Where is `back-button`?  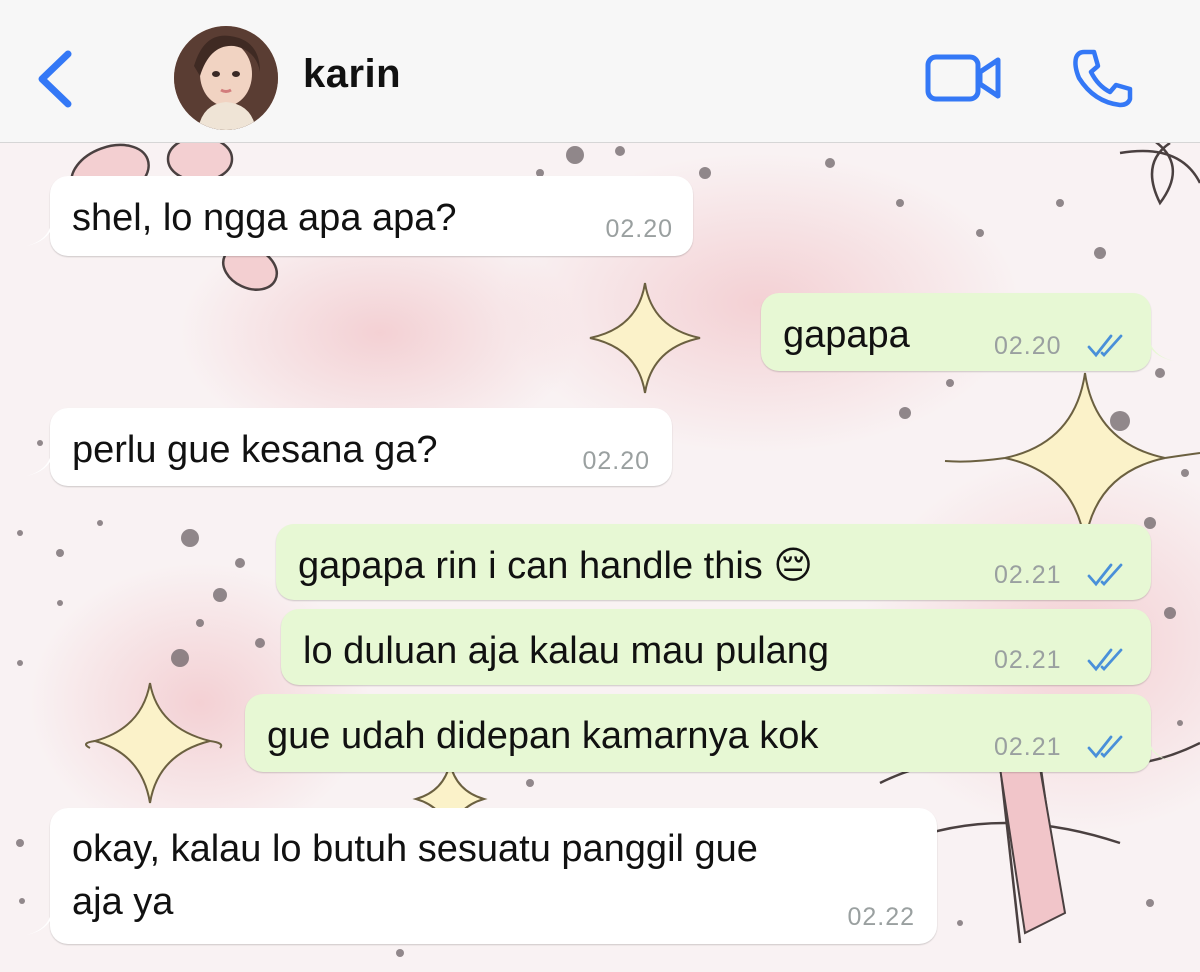
back-button is located at coordinates (55, 79).